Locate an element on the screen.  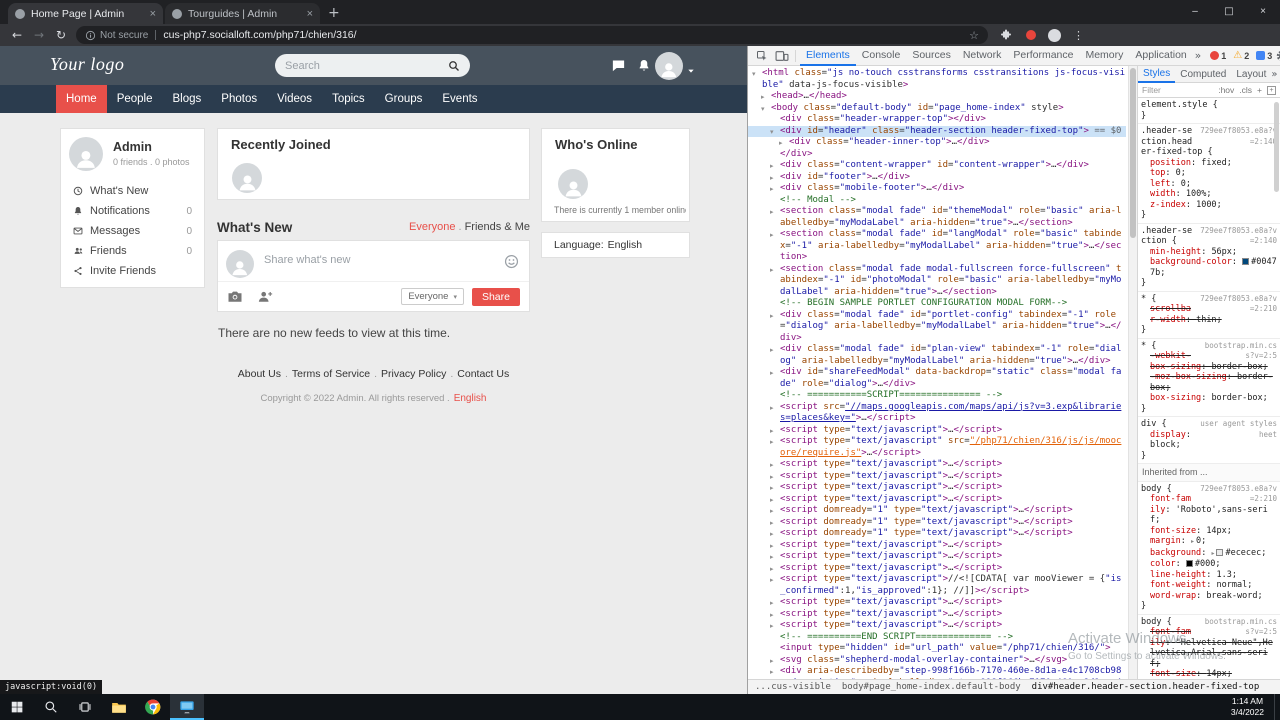
chat-icon is located at coordinates (618, 68).